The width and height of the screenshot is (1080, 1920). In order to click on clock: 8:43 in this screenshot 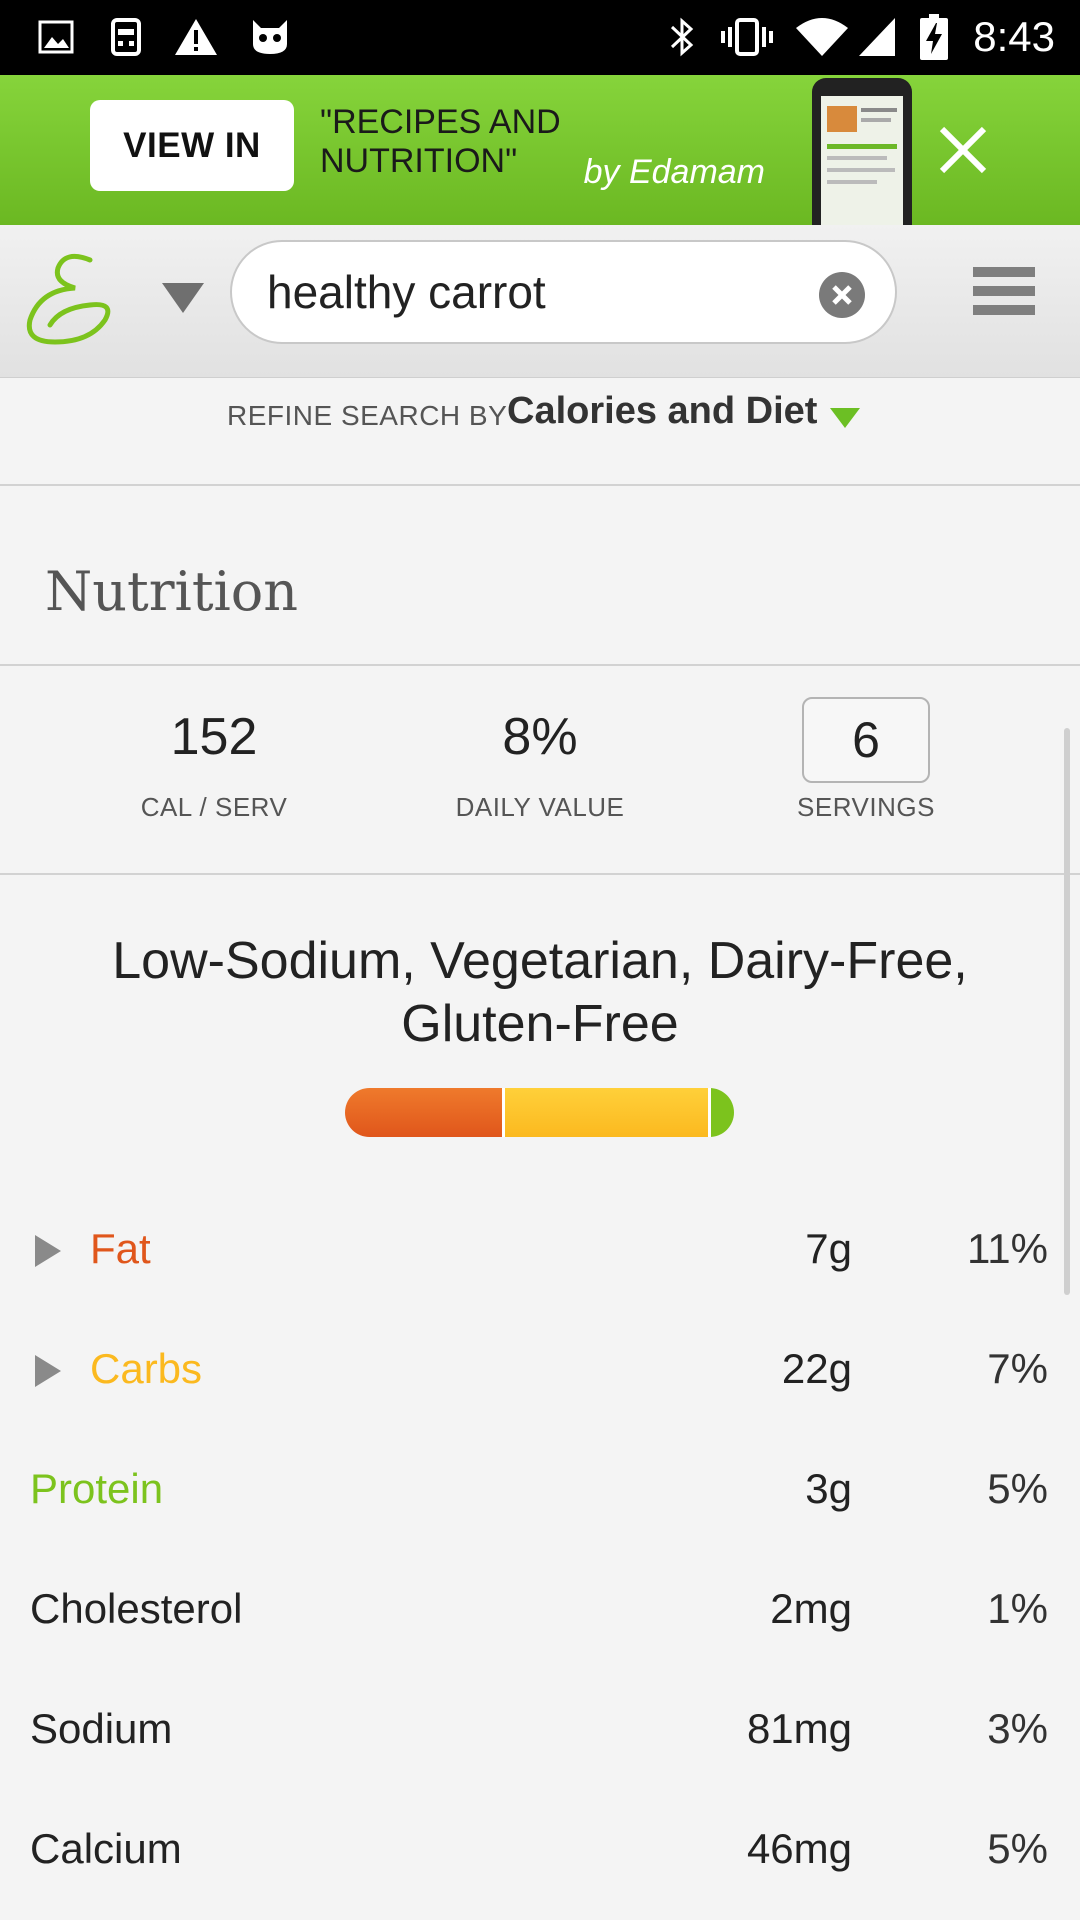, I will do `click(1014, 36)`.